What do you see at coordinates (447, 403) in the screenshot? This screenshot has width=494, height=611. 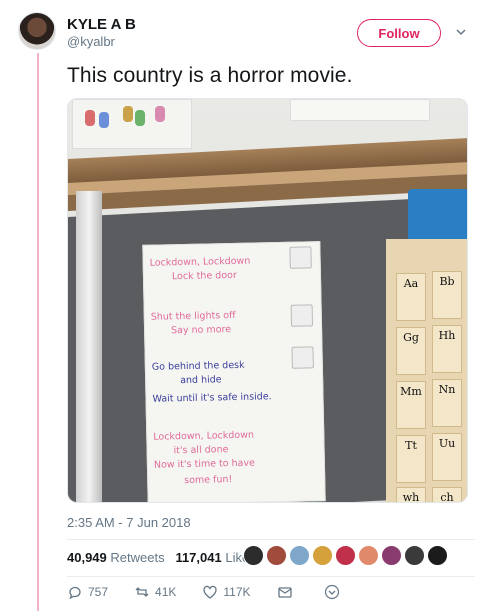 I see `alphabet-card: Nn` at bounding box center [447, 403].